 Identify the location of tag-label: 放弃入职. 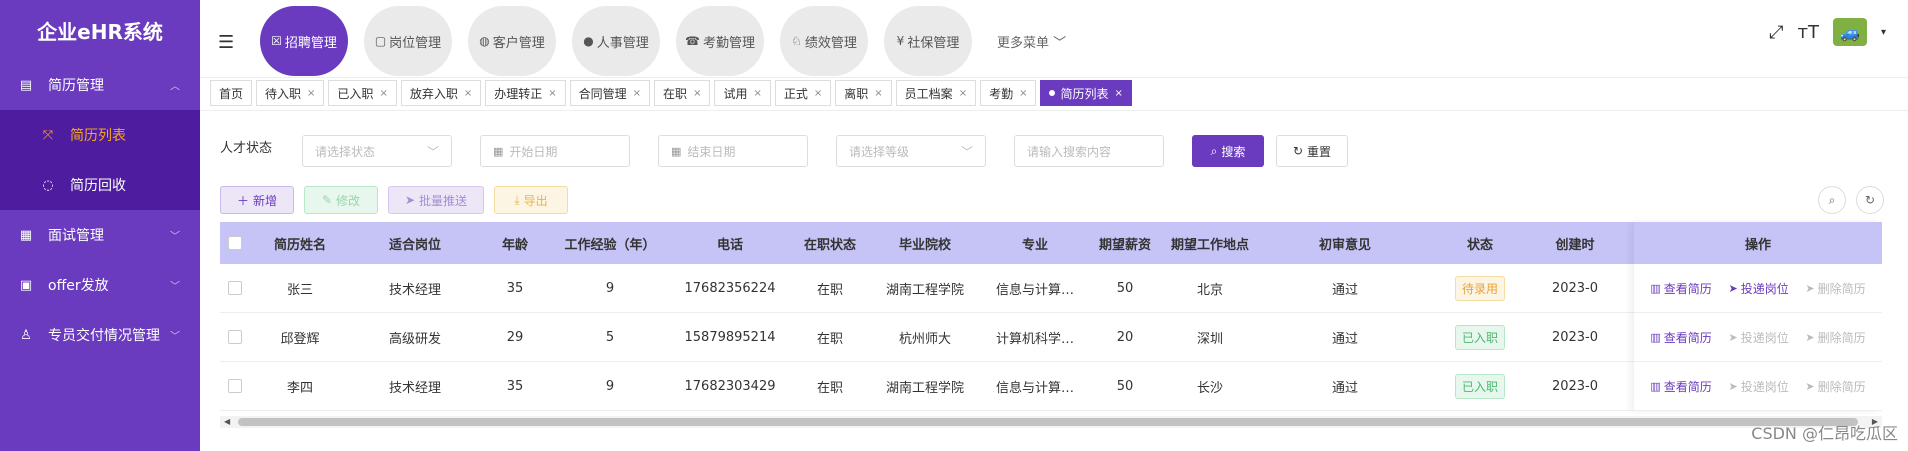
(433, 93).